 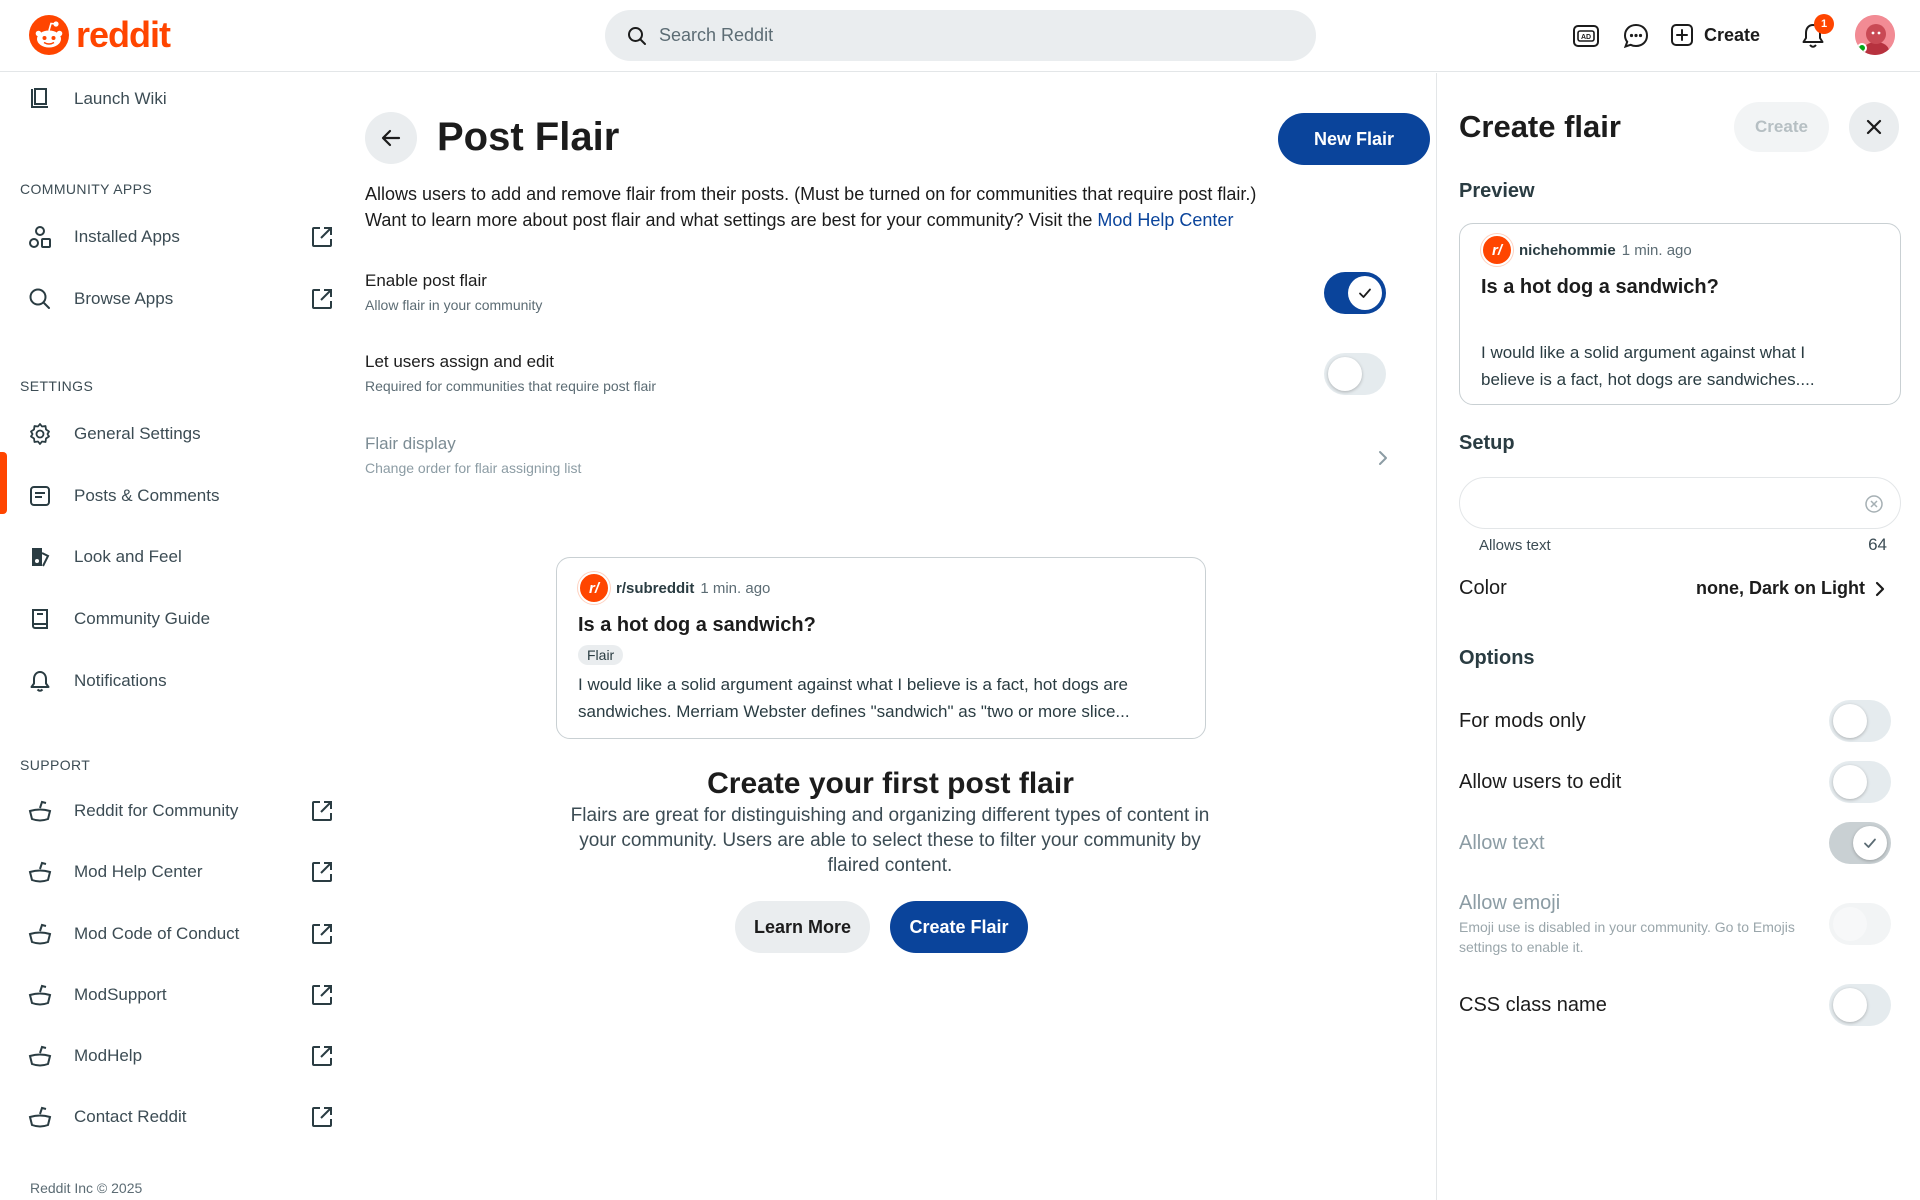 I want to click on setting-title: Enable post flair, so click(x=426, y=280).